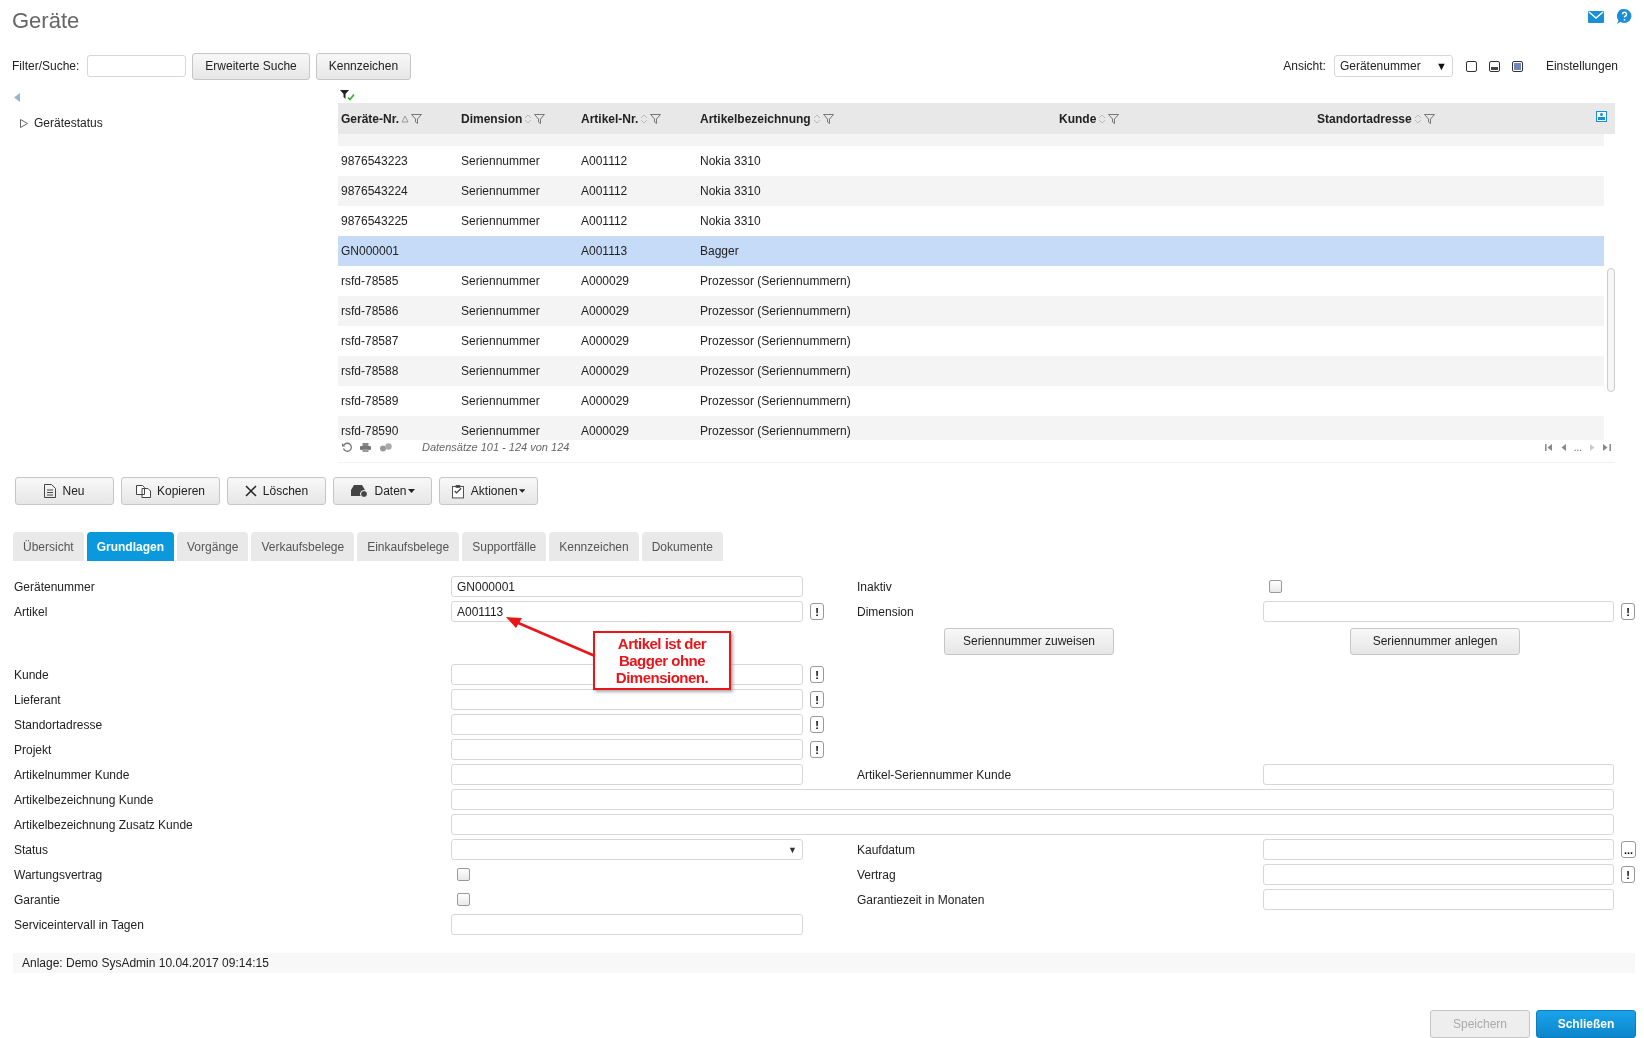 This screenshot has width=1644, height=1038. Describe the element at coordinates (1188, 118) in the screenshot. I see `column-header: Kunde` at that location.